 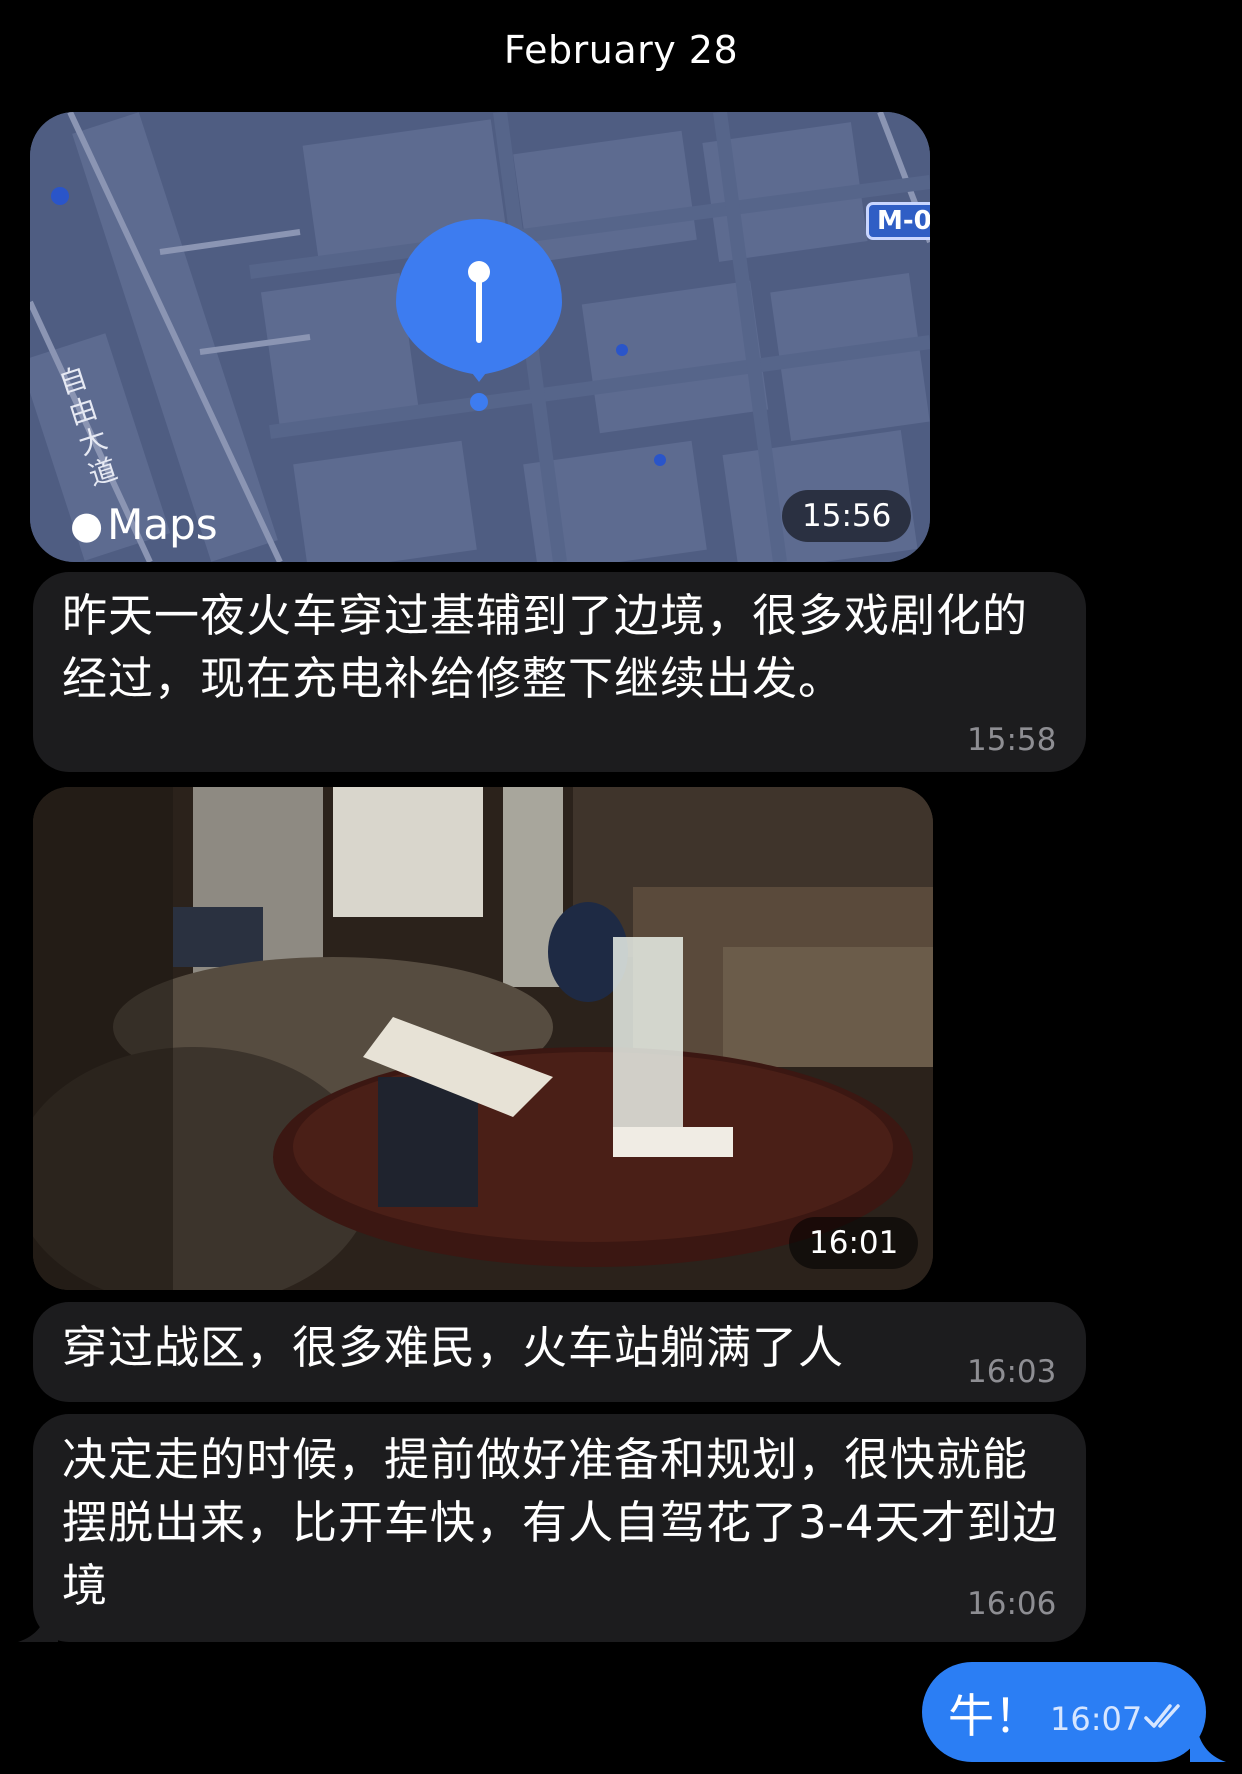 I want to click on bubble-tail, so click(x=38, y=1623).